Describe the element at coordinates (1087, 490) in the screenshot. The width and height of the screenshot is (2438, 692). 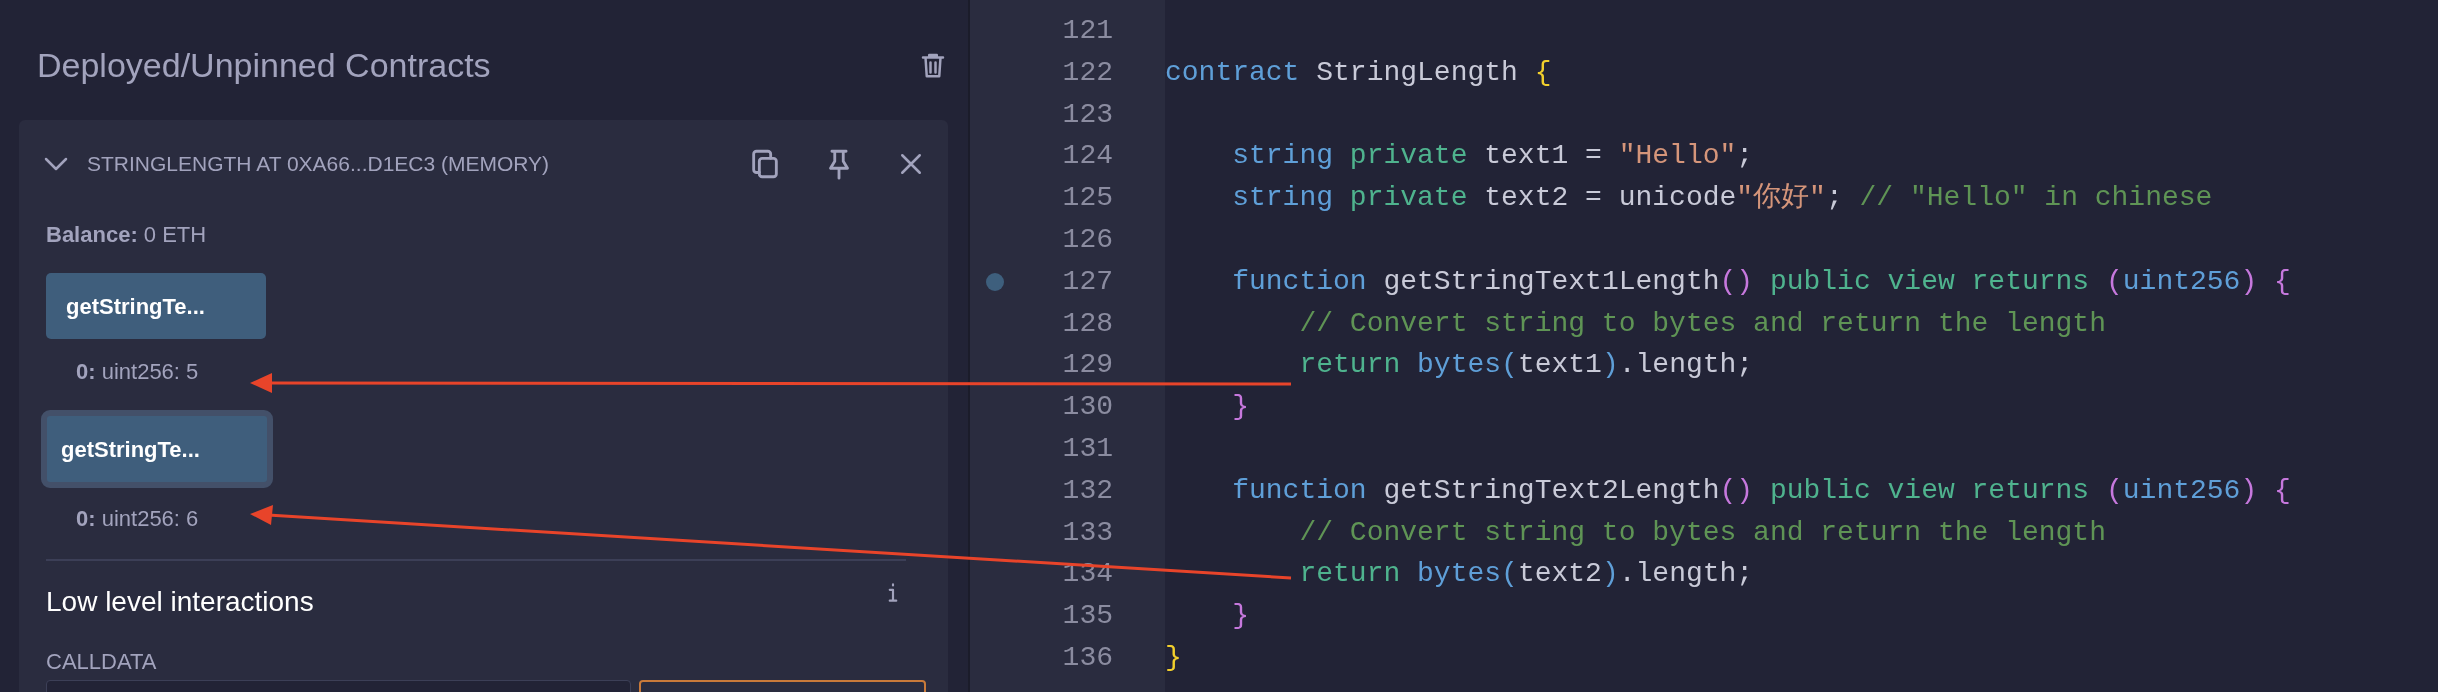
I see `line-number: 132` at that location.